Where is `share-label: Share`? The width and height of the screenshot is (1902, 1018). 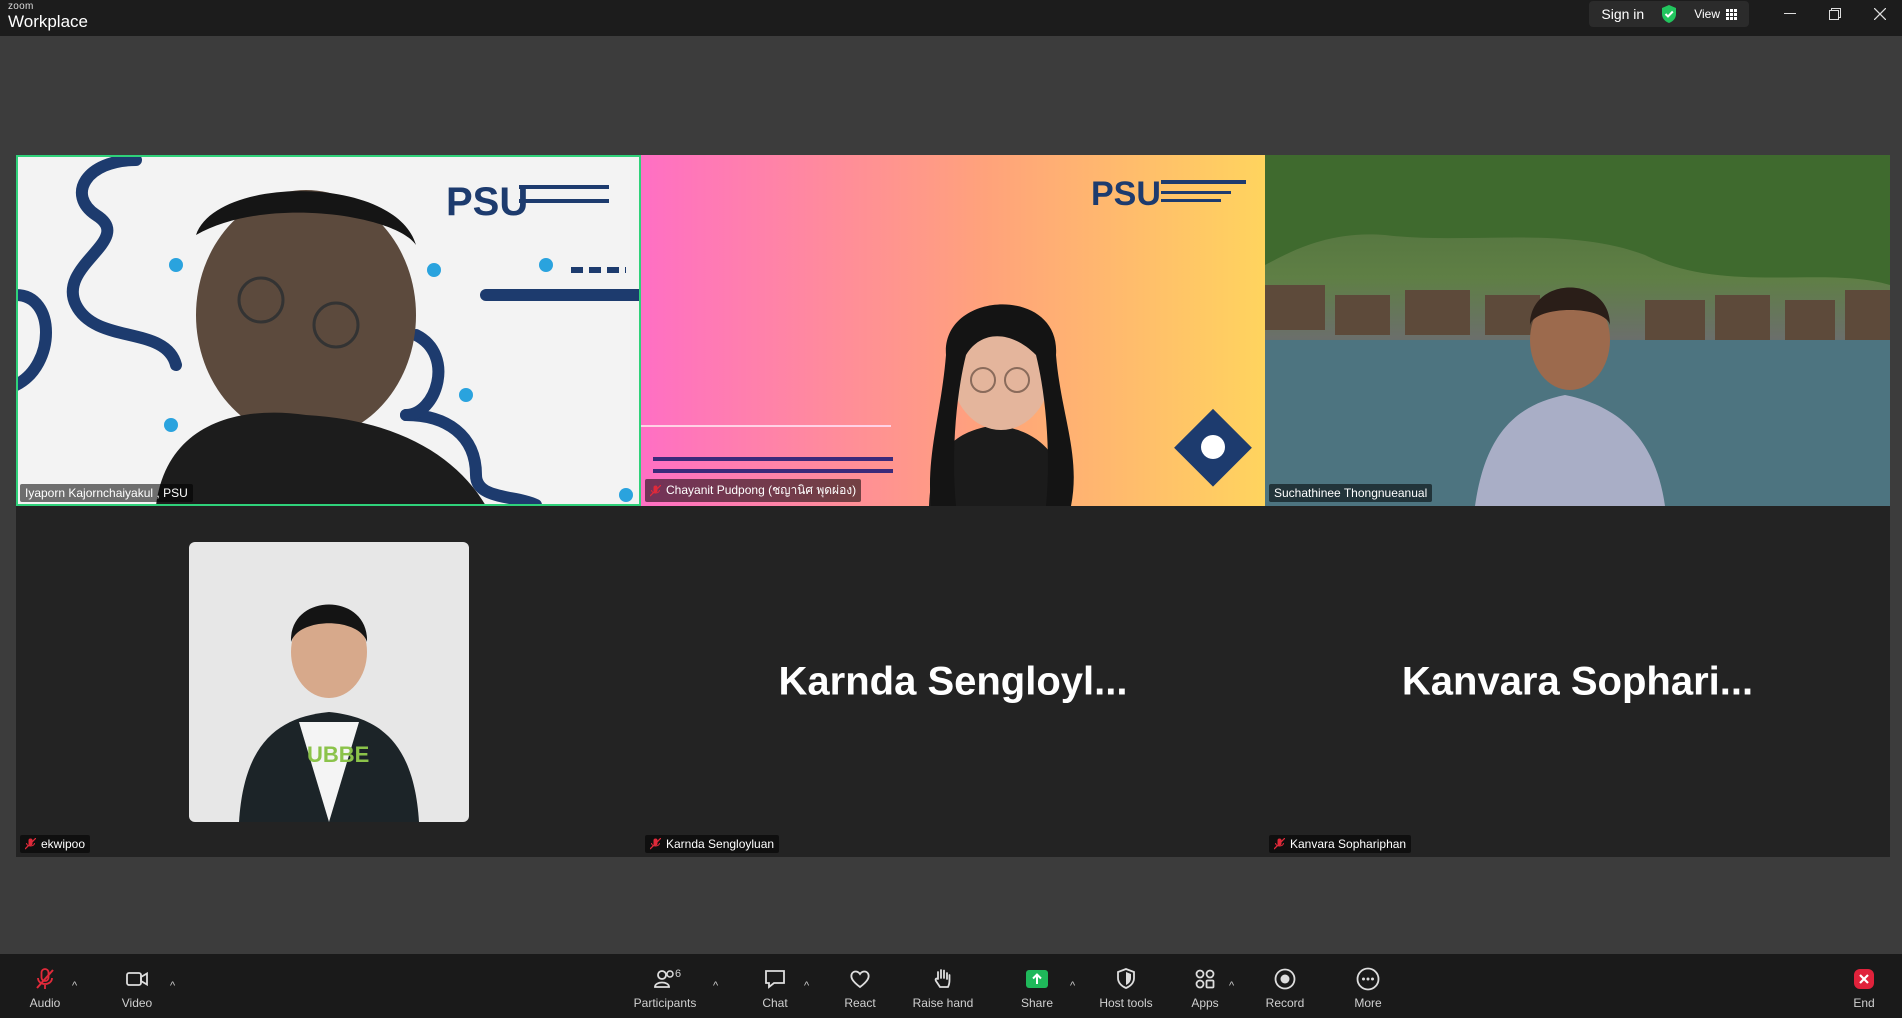
share-label: Share is located at coordinates (1037, 1003).